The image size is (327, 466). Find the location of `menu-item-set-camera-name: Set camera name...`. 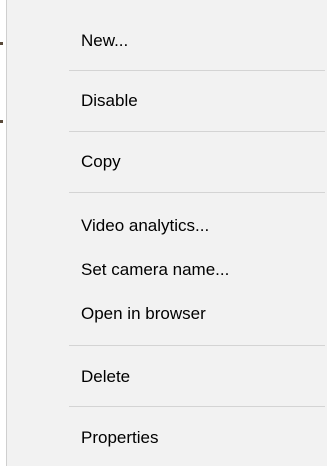

menu-item-set-camera-name: Set camera name... is located at coordinates (166, 270).